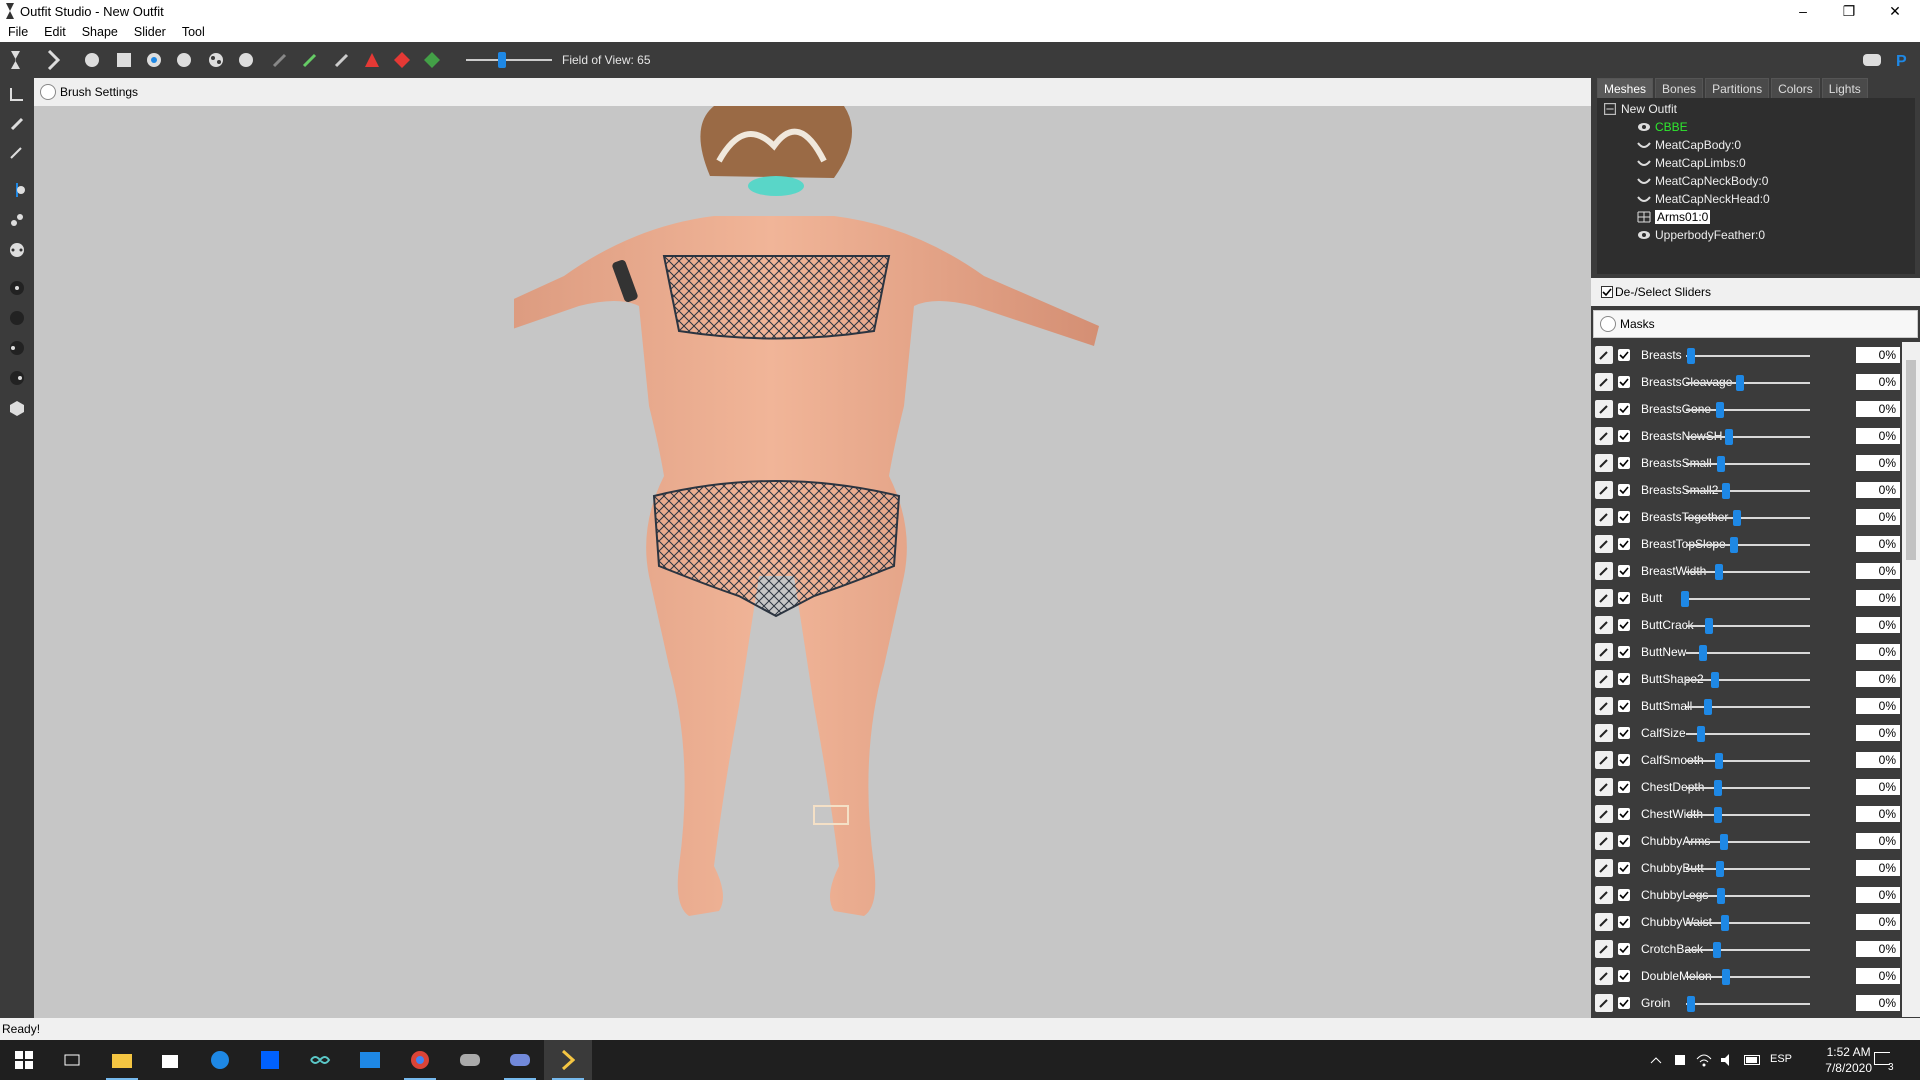  What do you see at coordinates (520, 1060) in the screenshot?
I see `discord-taskbar-icon` at bounding box center [520, 1060].